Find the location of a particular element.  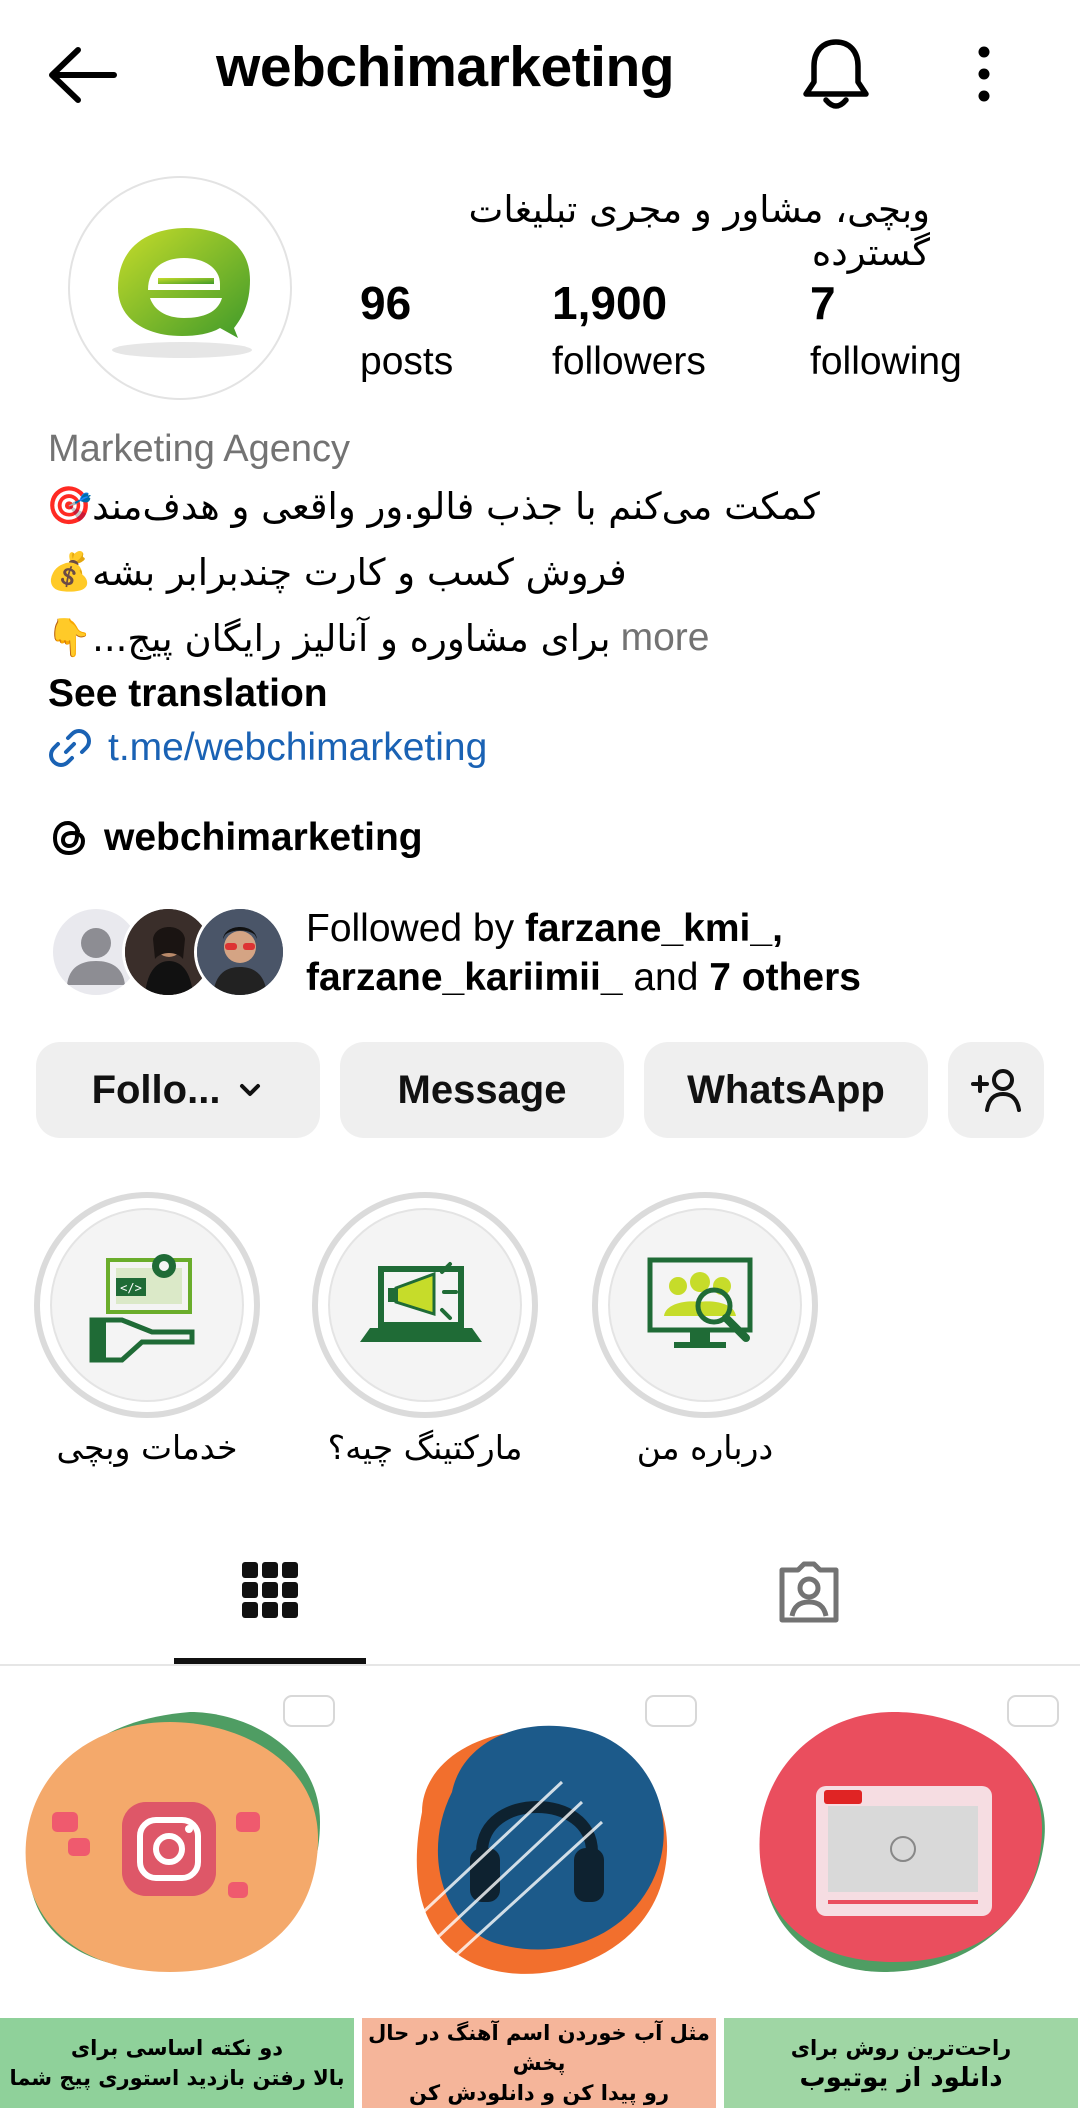

profile-link: t.me/webchimarketing is located at coordinates (267, 748).